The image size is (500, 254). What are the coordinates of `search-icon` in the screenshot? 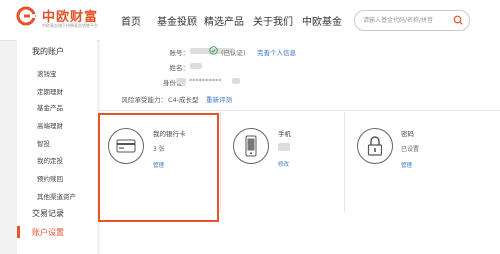 It's located at (458, 20).